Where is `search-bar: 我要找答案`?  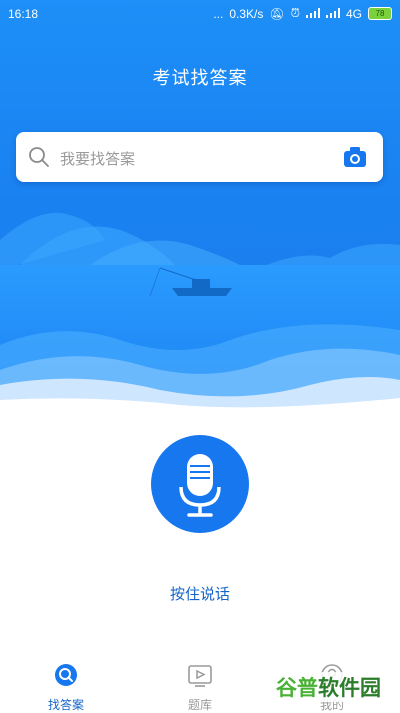 search-bar: 我要找答案 is located at coordinates (199, 157).